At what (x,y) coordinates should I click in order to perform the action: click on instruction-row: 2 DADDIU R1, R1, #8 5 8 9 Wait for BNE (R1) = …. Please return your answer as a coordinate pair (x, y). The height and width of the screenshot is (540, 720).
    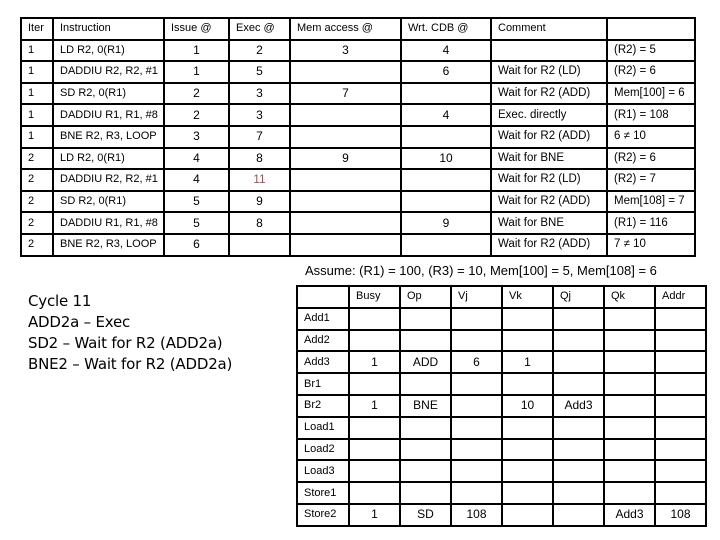
    Looking at the image, I should click on (358, 223).